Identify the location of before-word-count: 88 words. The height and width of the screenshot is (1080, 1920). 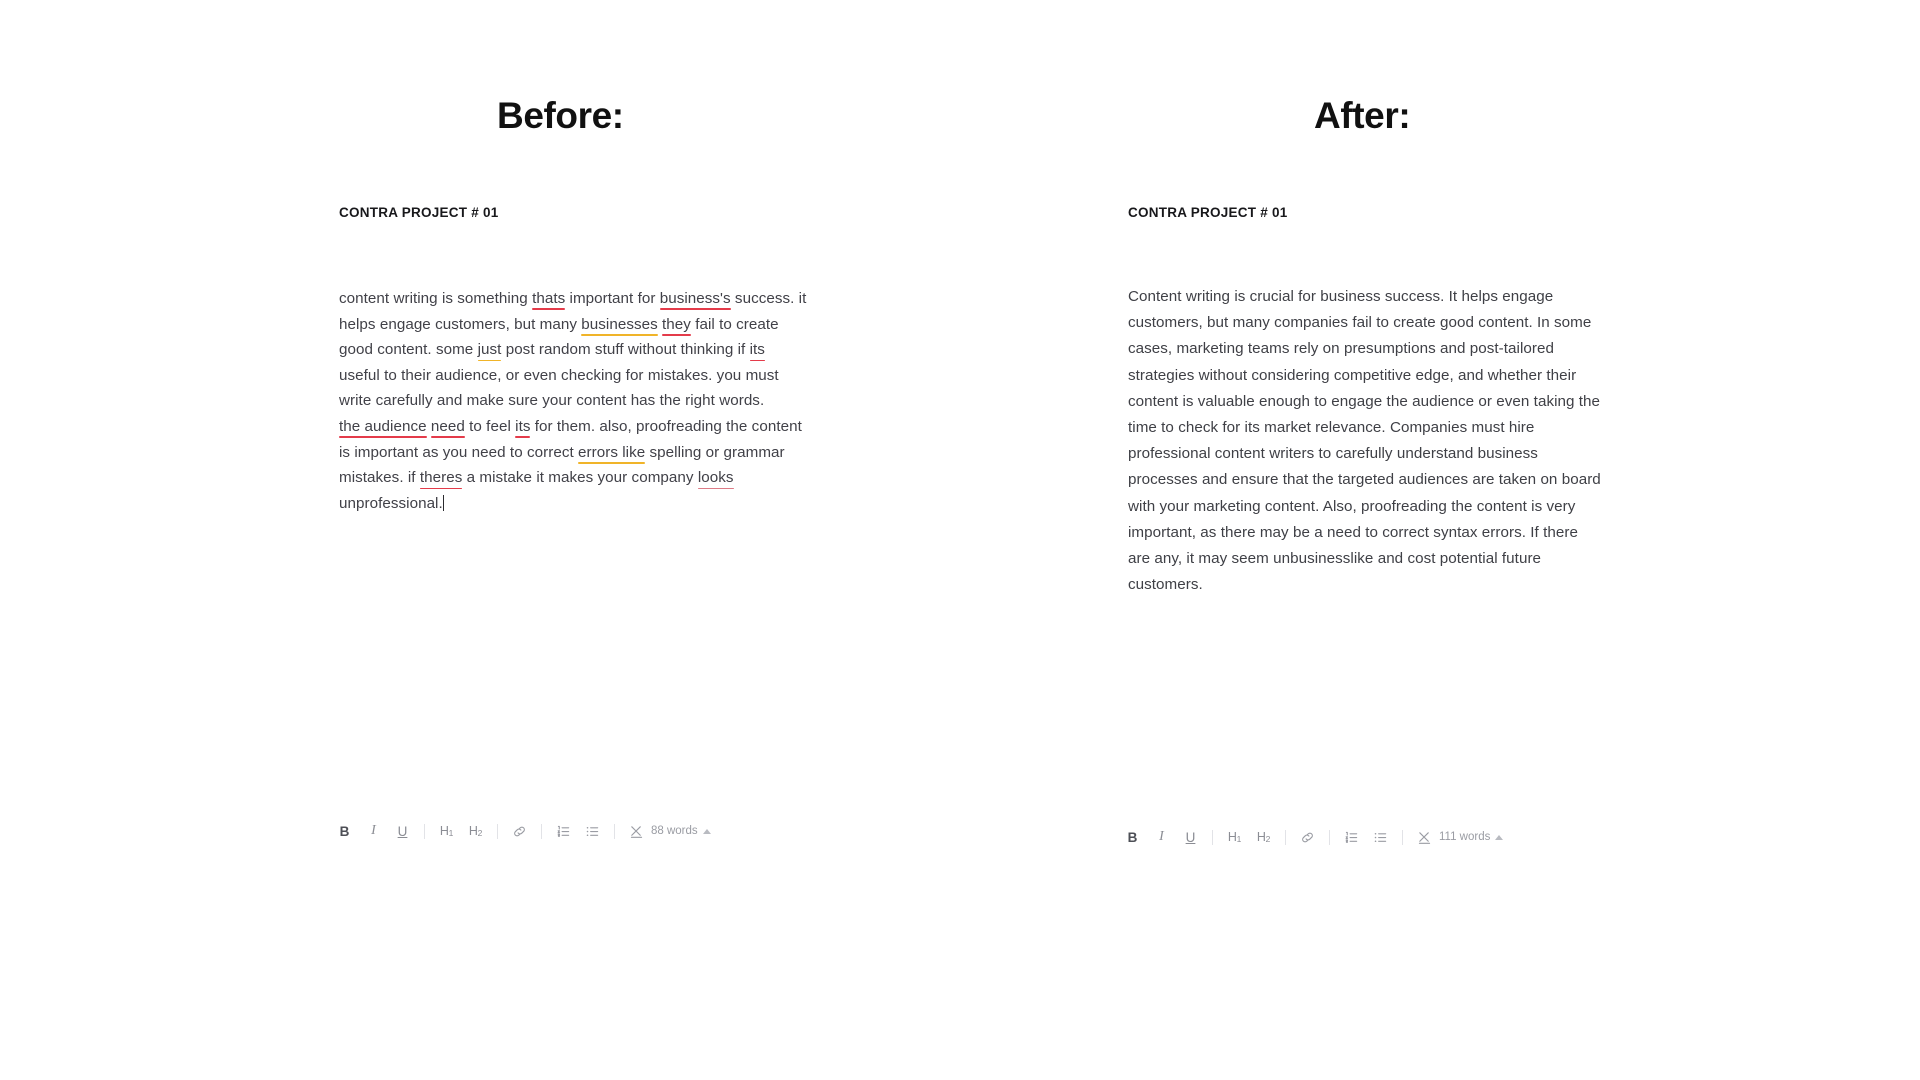
(681, 831).